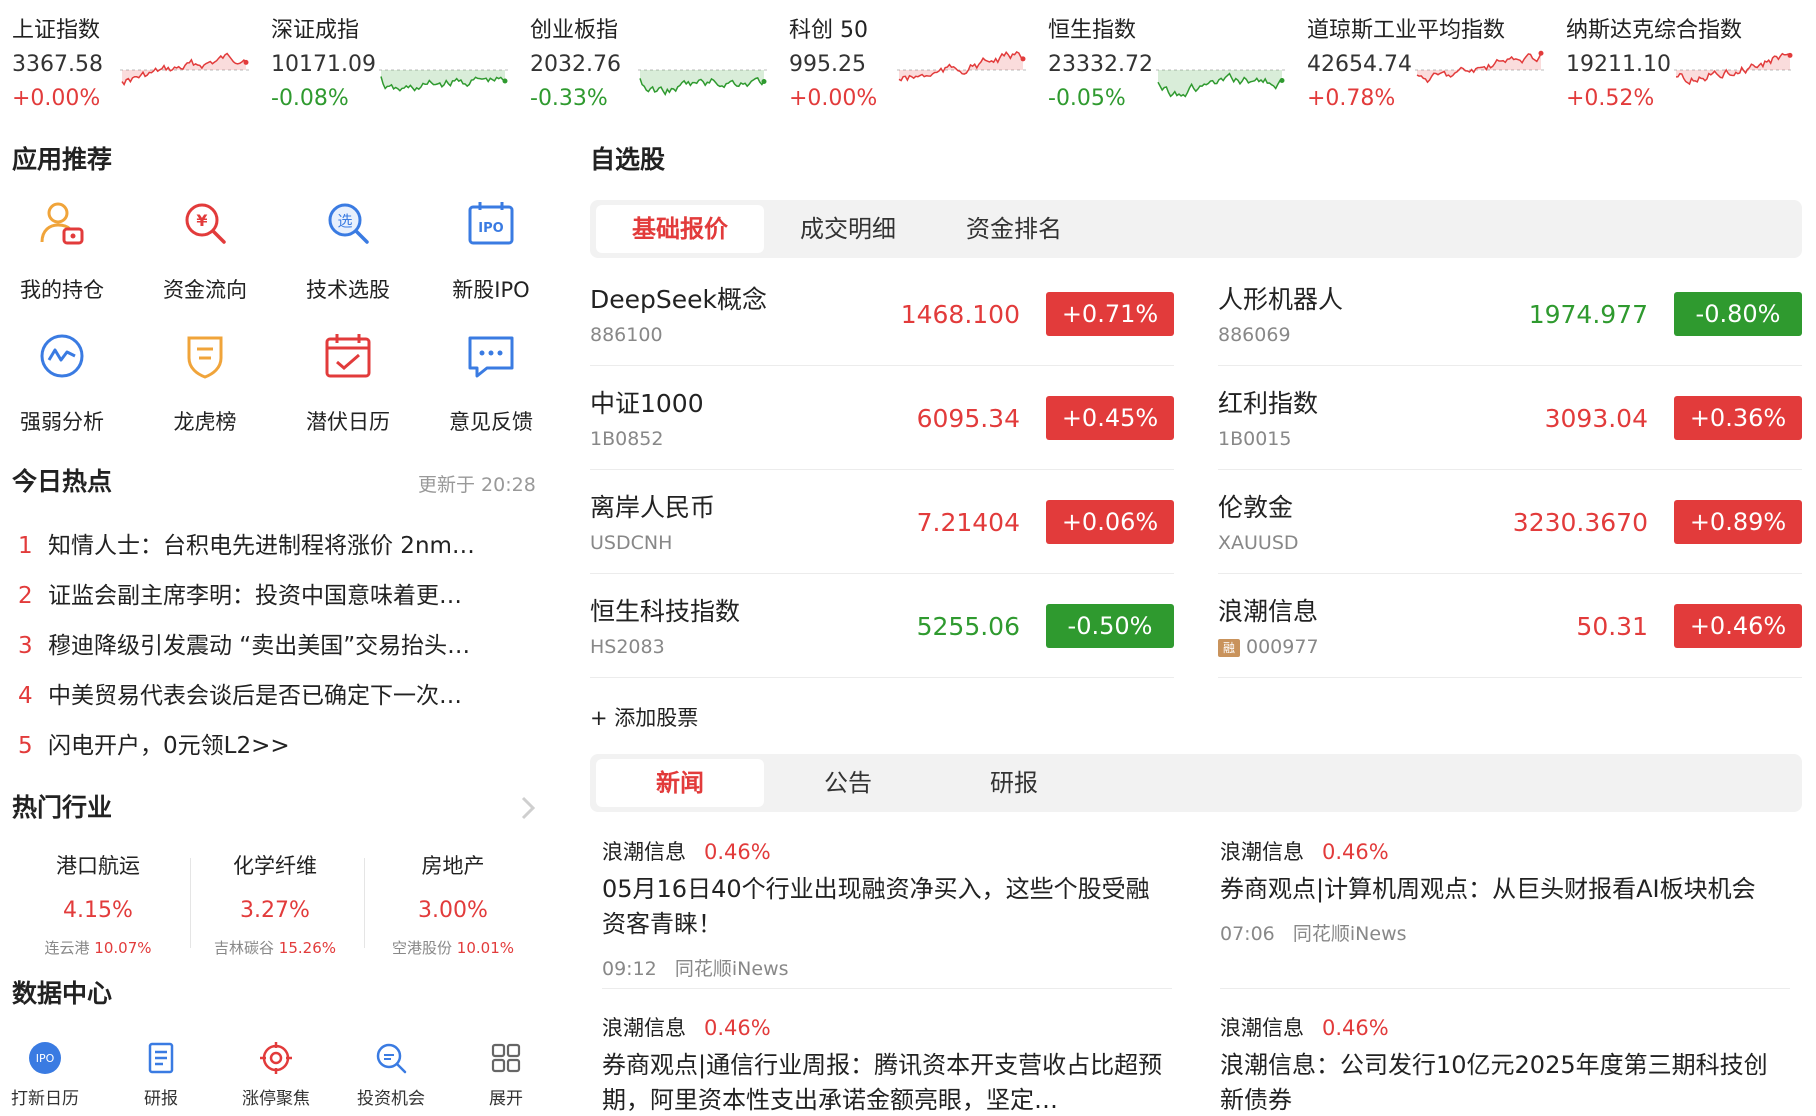 The width and height of the screenshot is (1816, 1116). I want to click on app-money-flow: ¥ 资金流向, so click(205, 258).